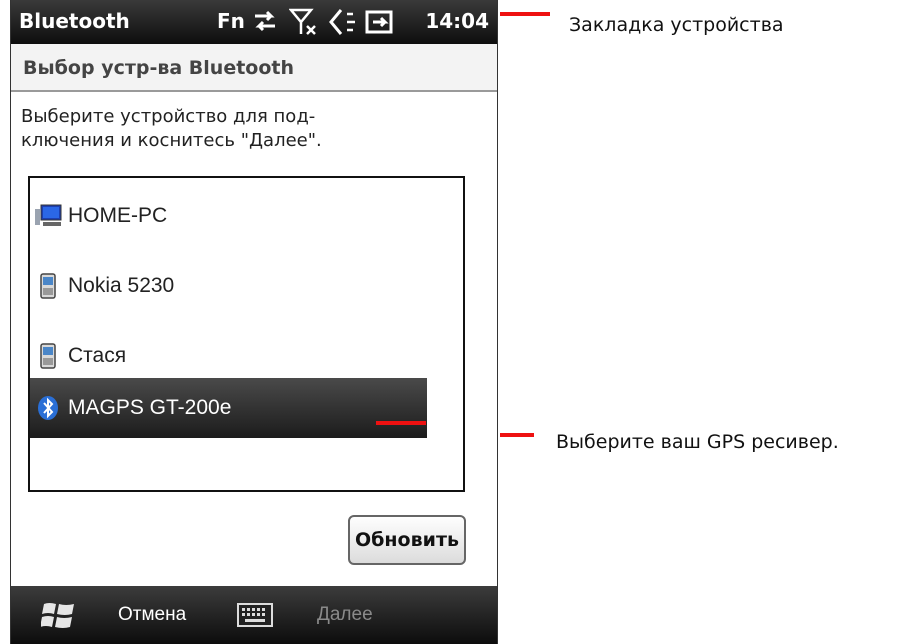 The width and height of the screenshot is (910, 644). I want to click on keyboard-icon, so click(255, 617).